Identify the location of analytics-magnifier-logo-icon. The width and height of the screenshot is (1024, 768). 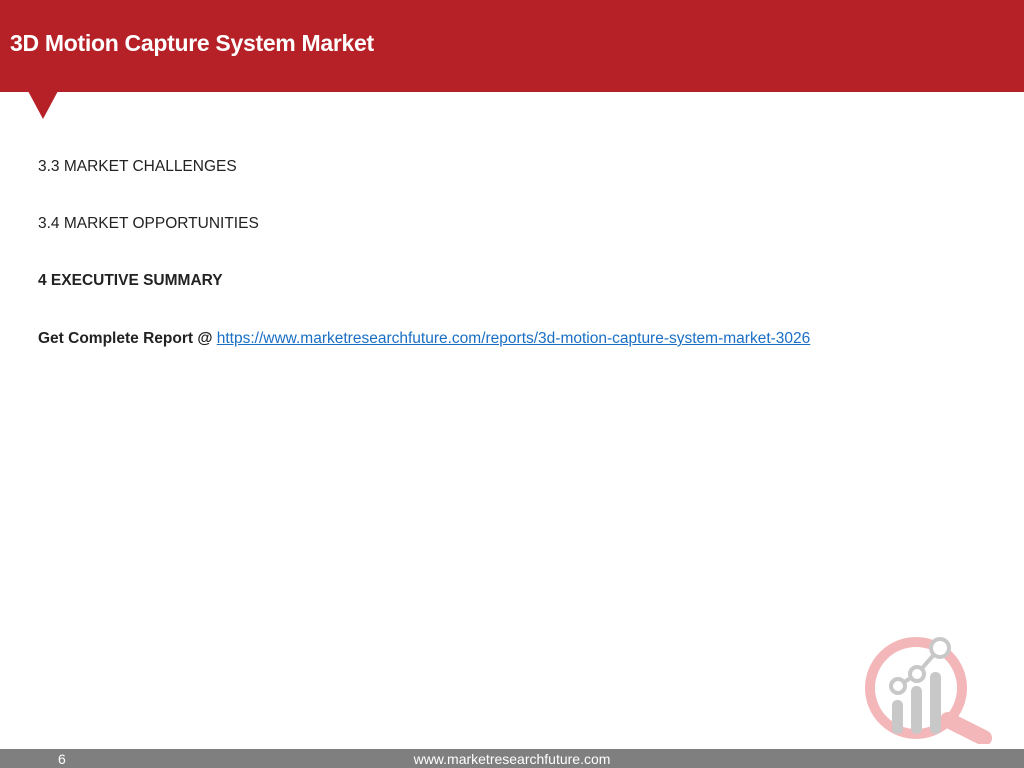
(928, 690).